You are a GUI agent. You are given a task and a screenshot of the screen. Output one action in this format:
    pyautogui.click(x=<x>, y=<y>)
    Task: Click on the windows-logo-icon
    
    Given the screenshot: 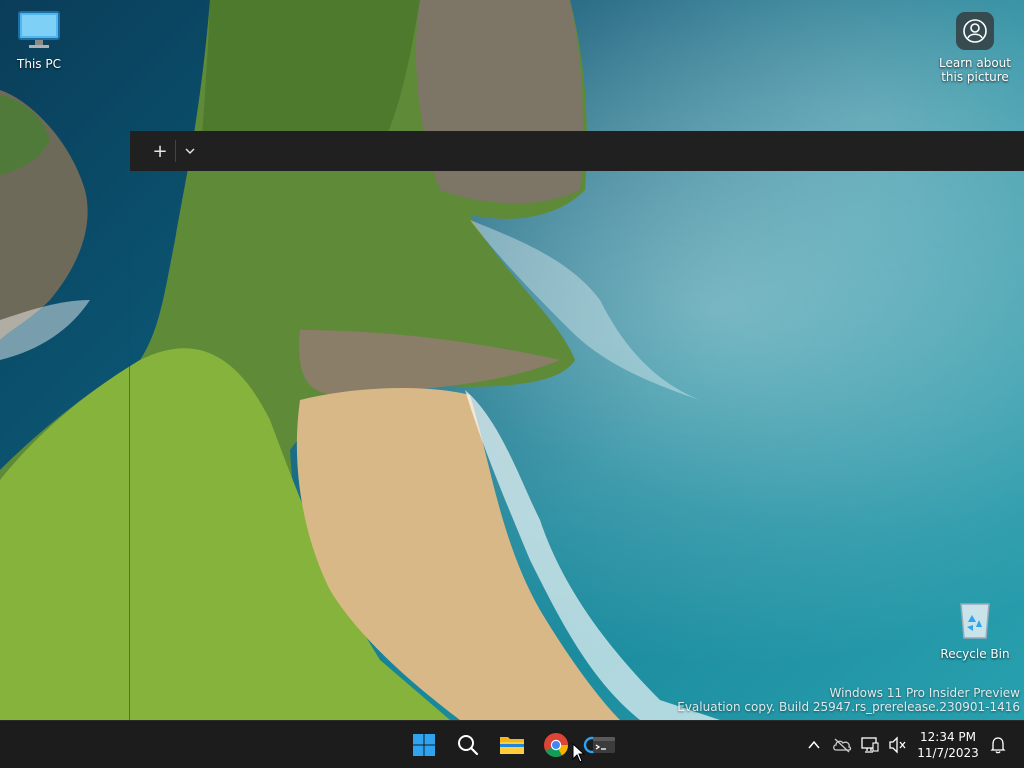 What is the action you would take?
    pyautogui.click(x=424, y=745)
    